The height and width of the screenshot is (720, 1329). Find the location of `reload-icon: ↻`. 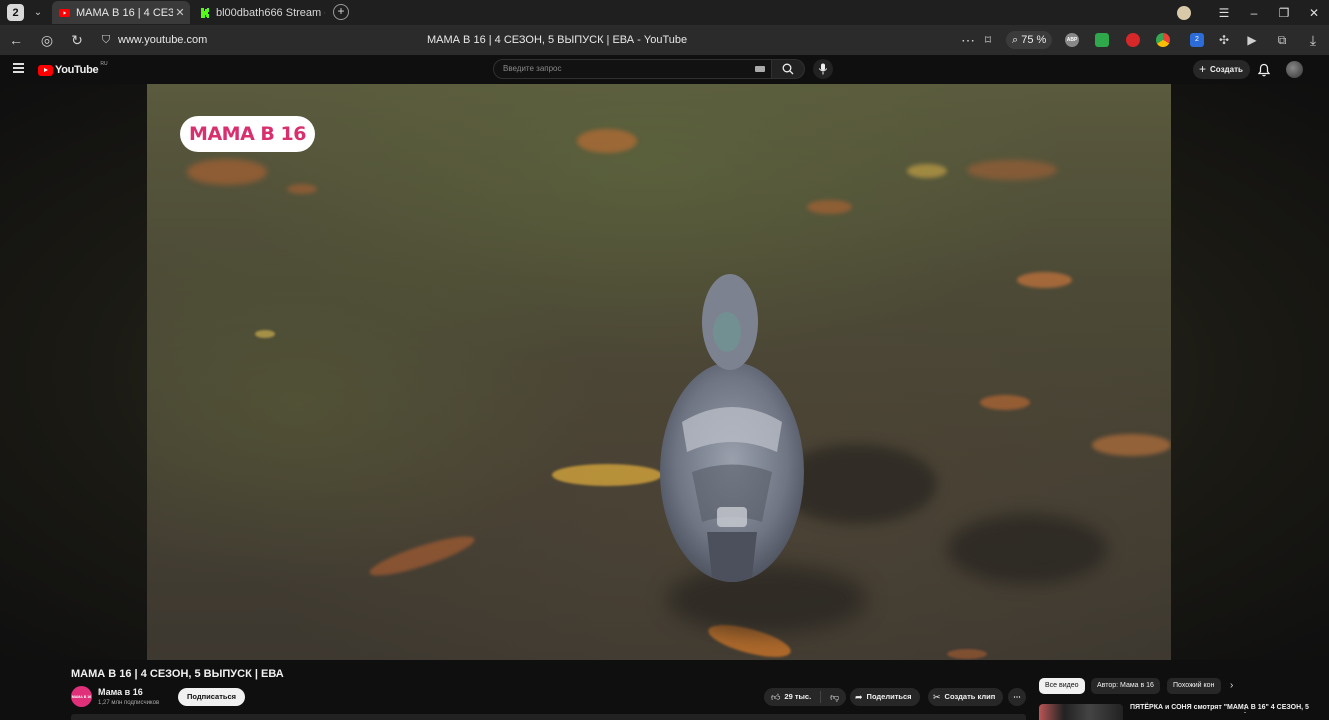

reload-icon: ↻ is located at coordinates (77, 40).